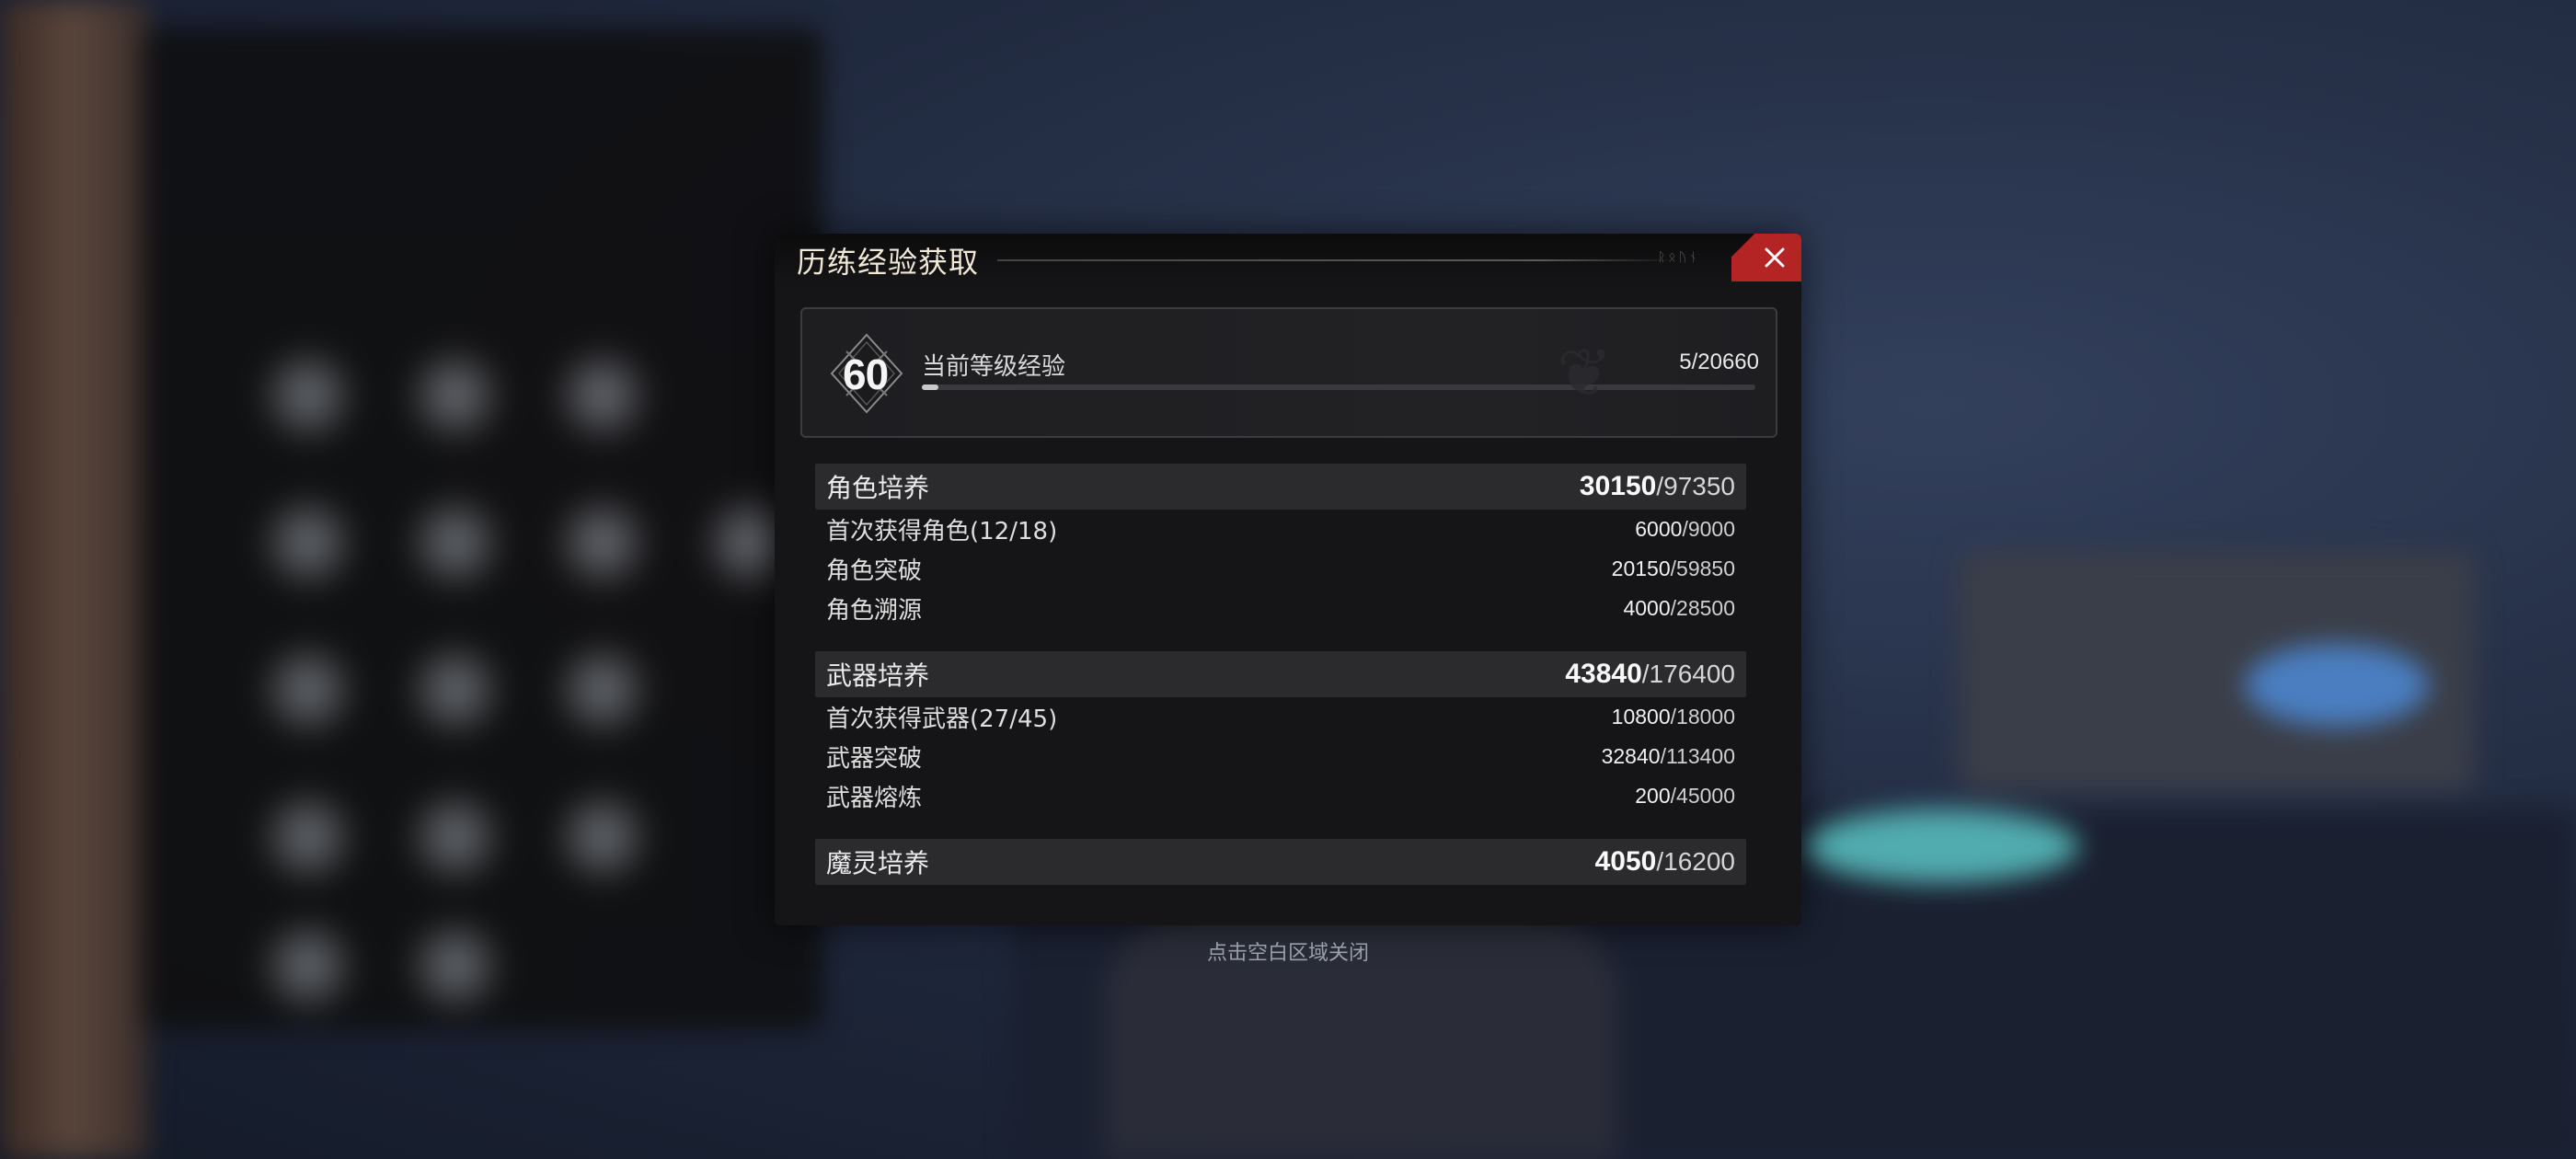 The width and height of the screenshot is (2576, 1159). Describe the element at coordinates (874, 611) in the screenshot. I see `row-label: 角色溯源` at that location.